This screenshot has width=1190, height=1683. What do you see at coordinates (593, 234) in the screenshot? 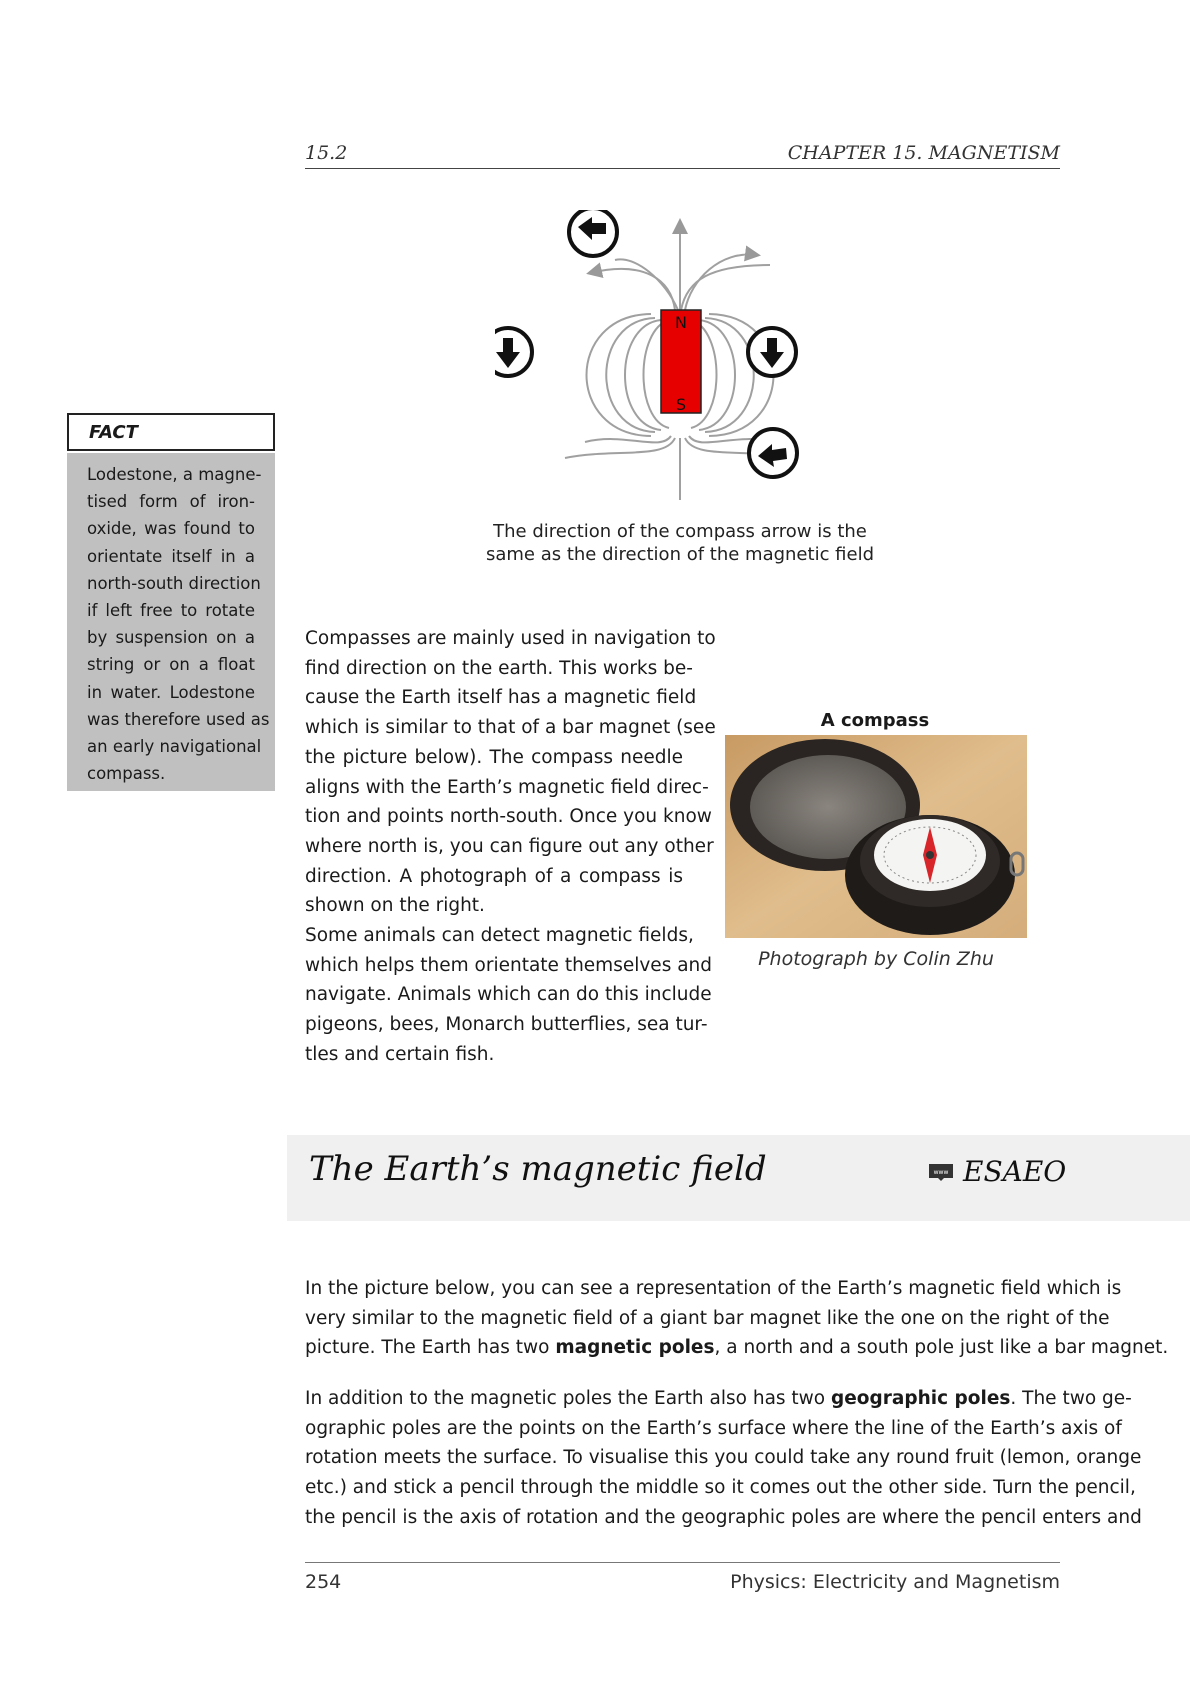
I see `compass-top-left-icon` at bounding box center [593, 234].